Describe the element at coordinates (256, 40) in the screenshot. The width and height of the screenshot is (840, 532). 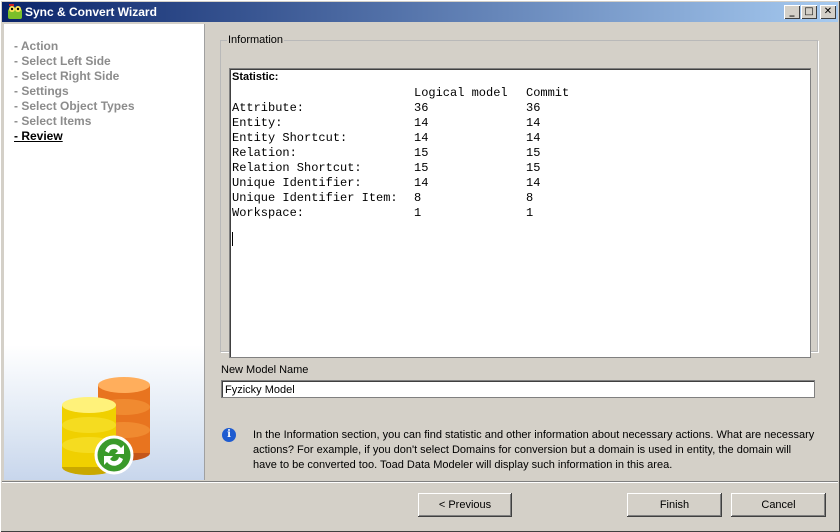
I see `information-legend: Information` at that location.